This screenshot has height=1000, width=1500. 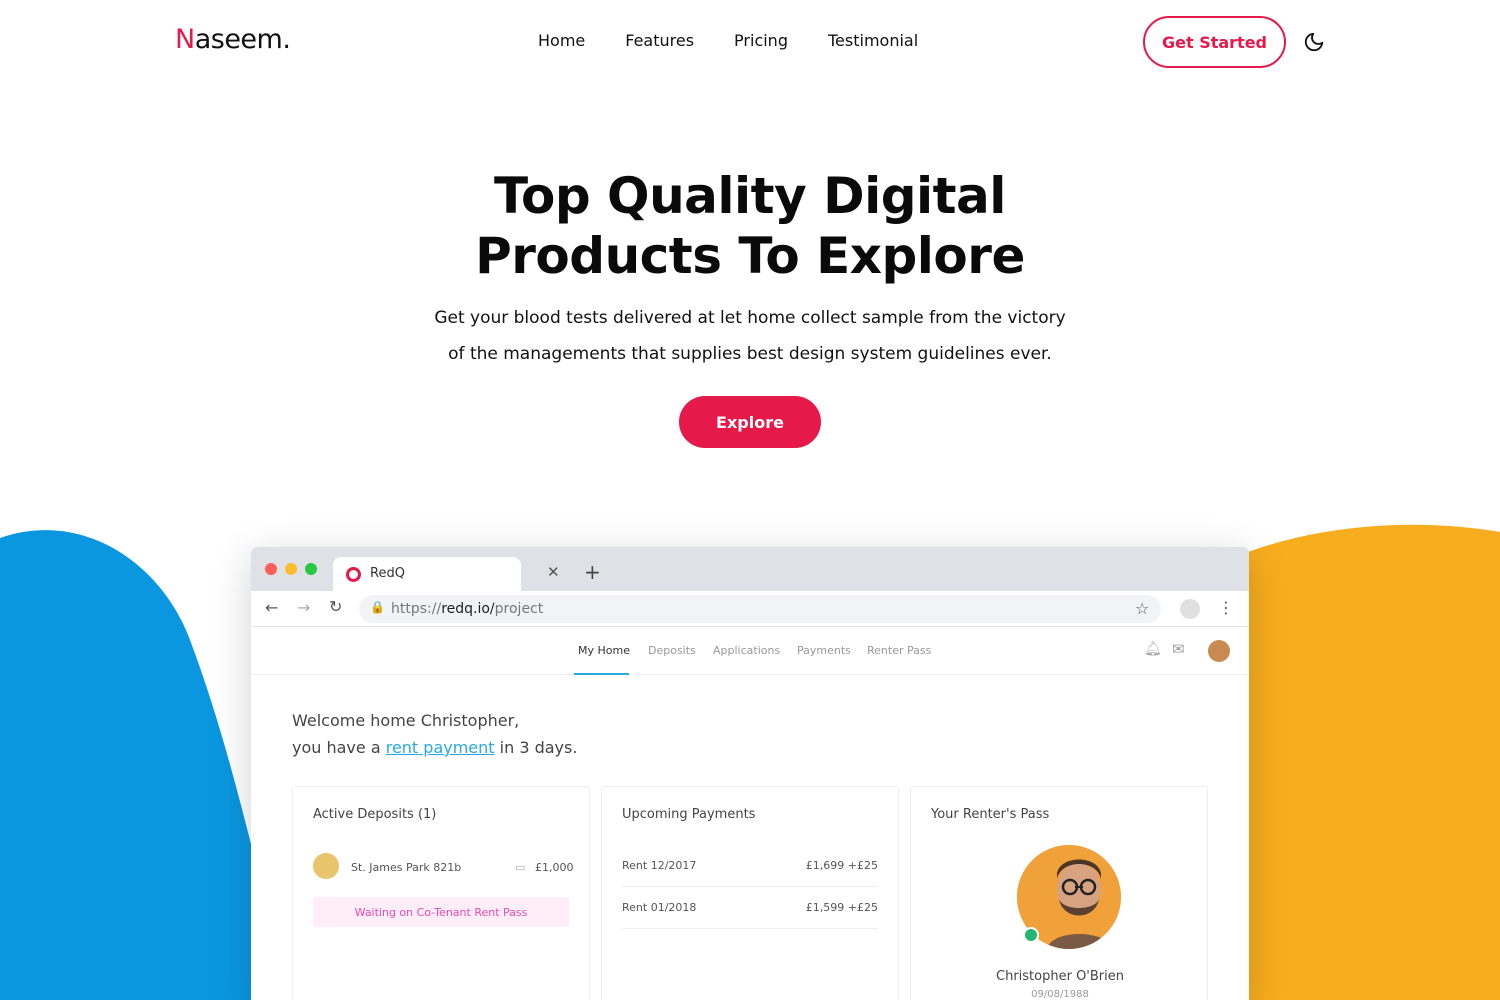 What do you see at coordinates (1153, 649) in the screenshot?
I see `bell-icon: 🔔︎` at bounding box center [1153, 649].